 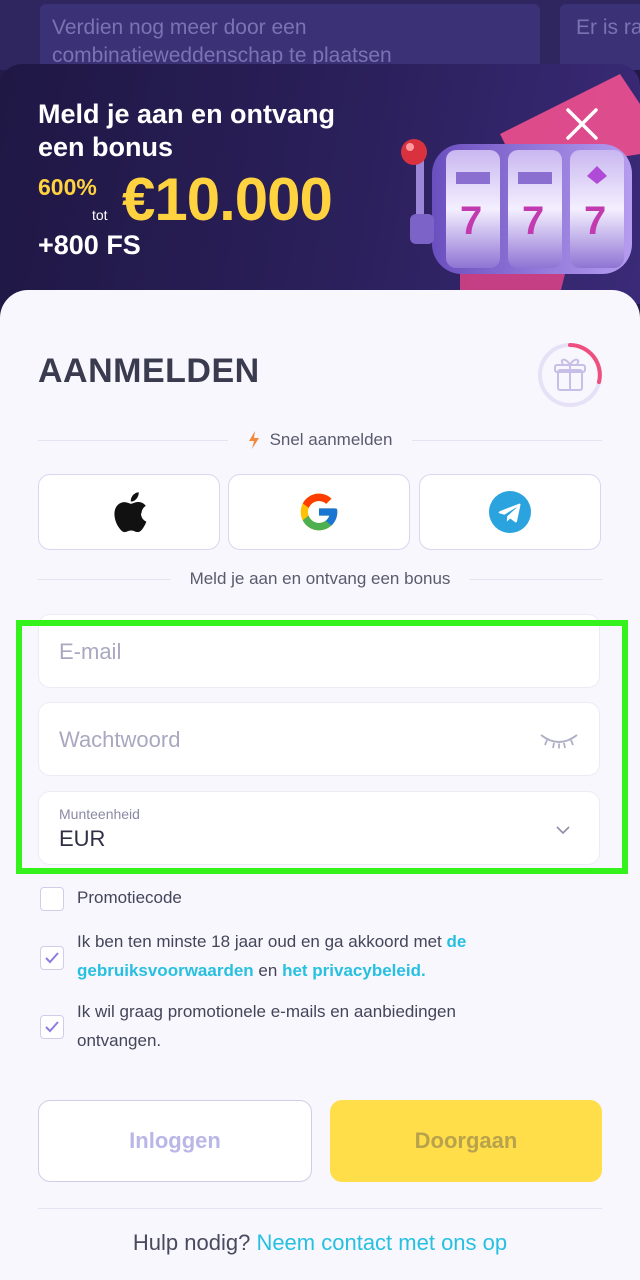 I want to click on google-signin-button, so click(x=319, y=512).